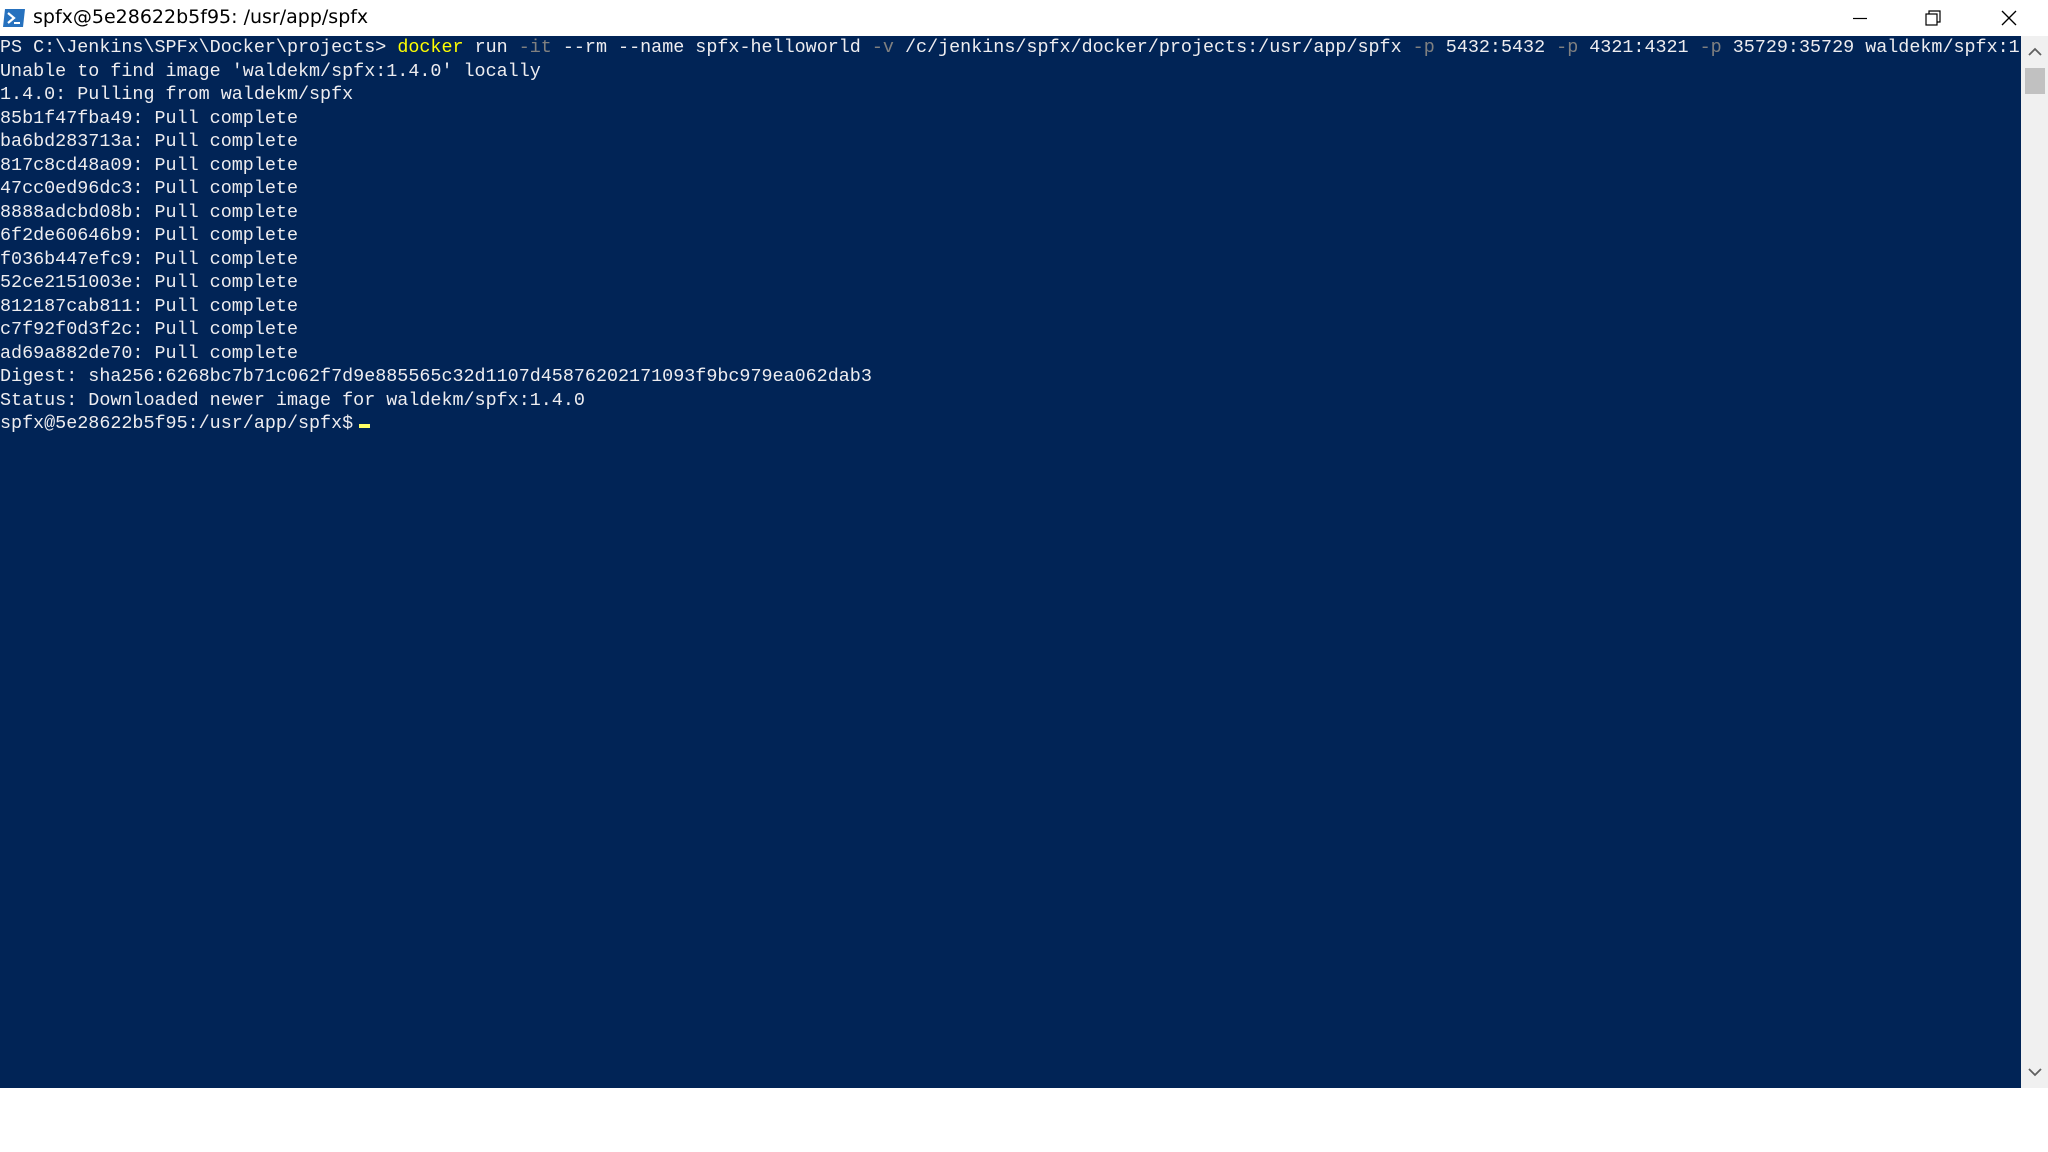 The width and height of the screenshot is (2048, 1152). Describe the element at coordinates (149, 165) in the screenshot. I see `output-line: 817c8cd48a09: Pull complete` at that location.